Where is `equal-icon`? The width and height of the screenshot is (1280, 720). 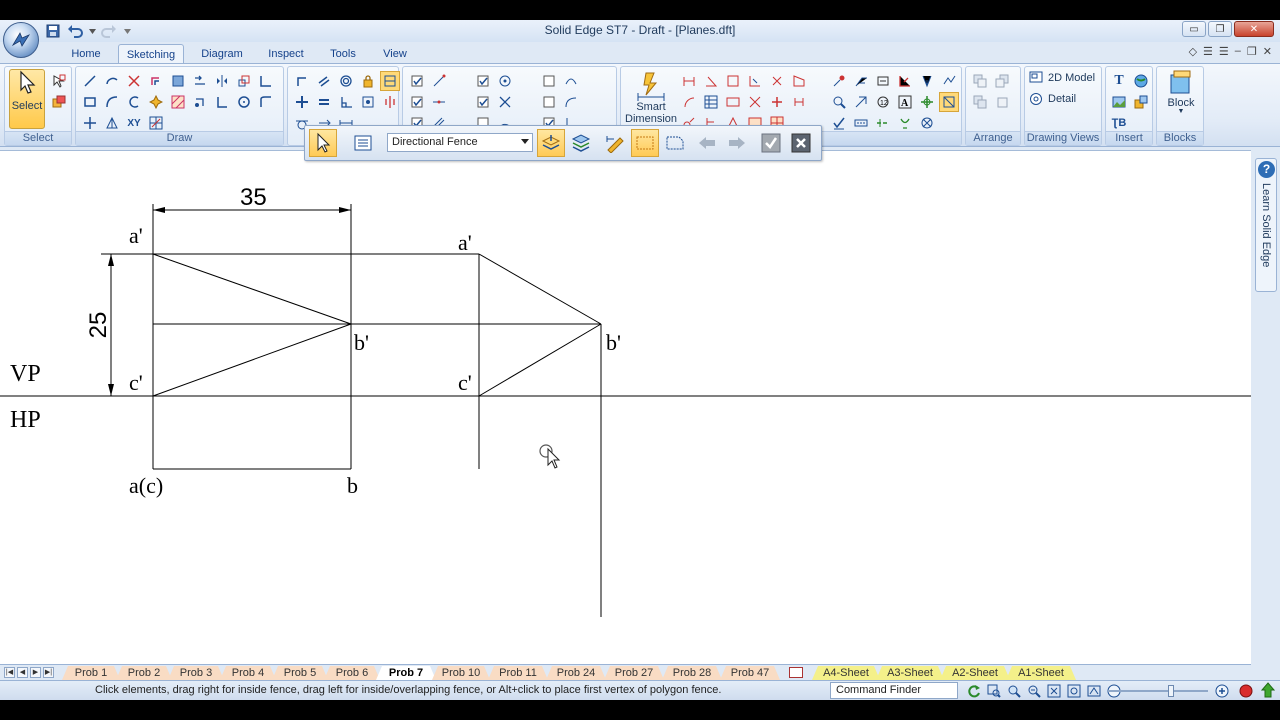 equal-icon is located at coordinates (324, 102).